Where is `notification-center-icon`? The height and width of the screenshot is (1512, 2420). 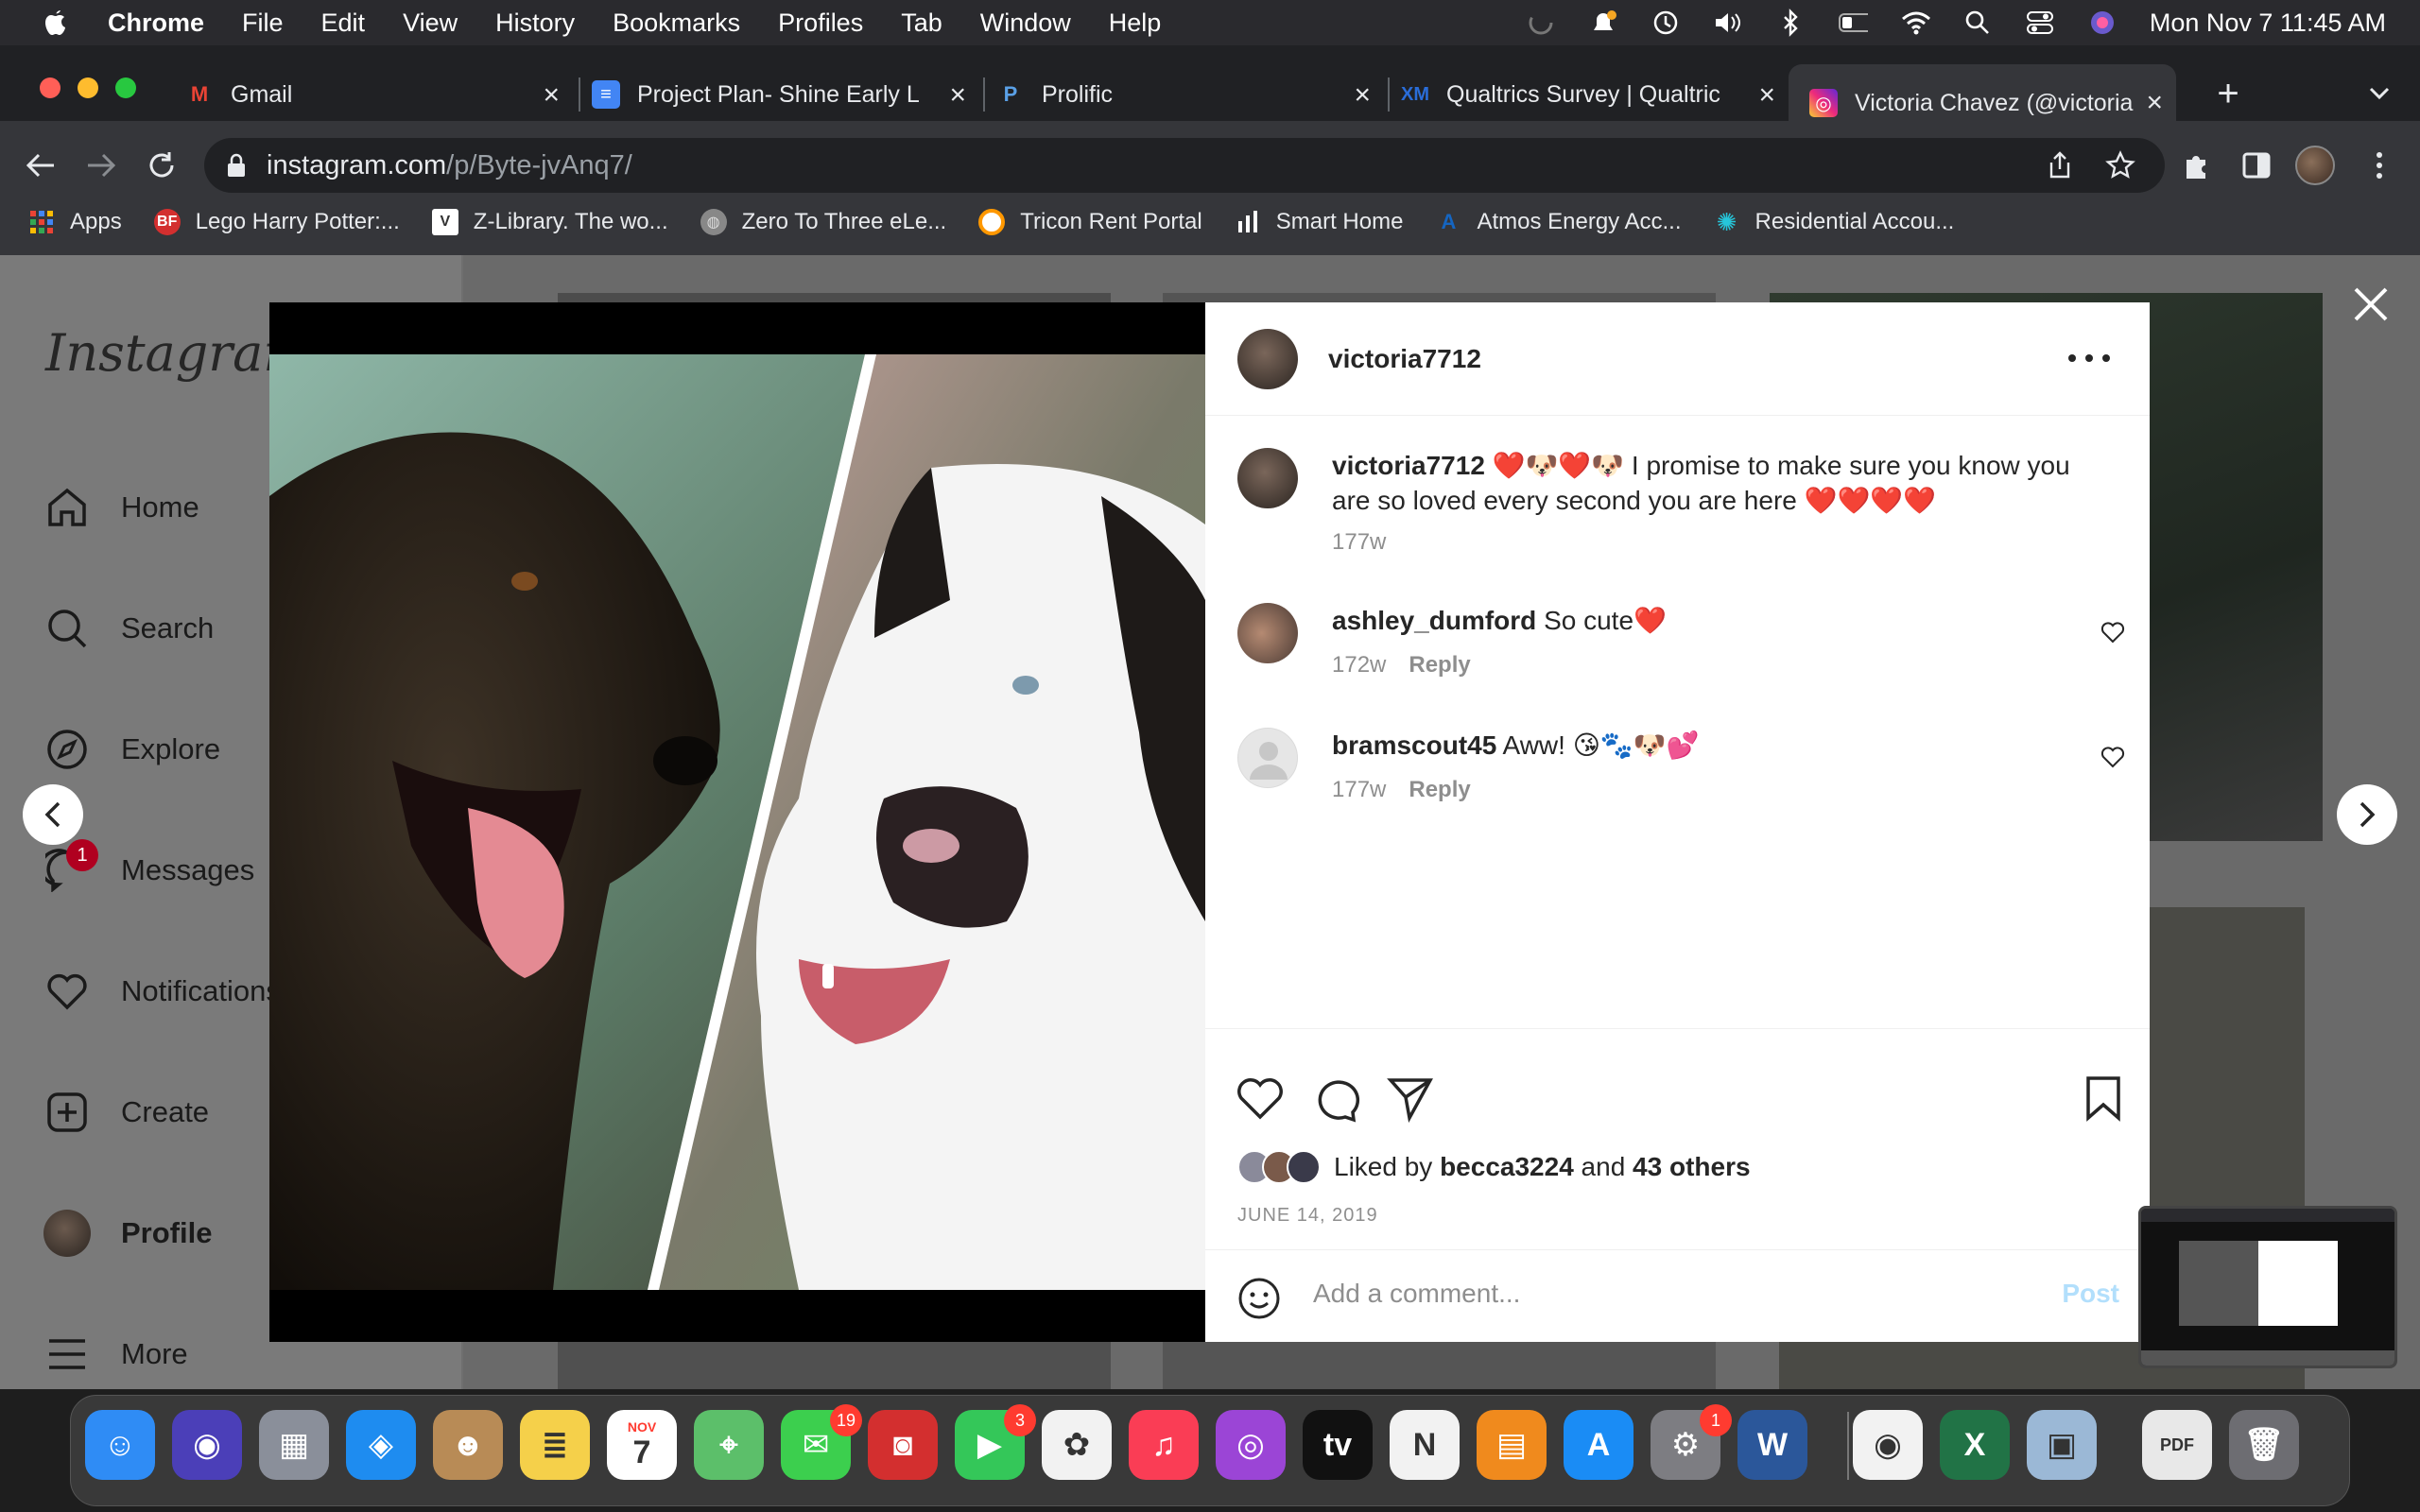 notification-center-icon is located at coordinates (1603, 22).